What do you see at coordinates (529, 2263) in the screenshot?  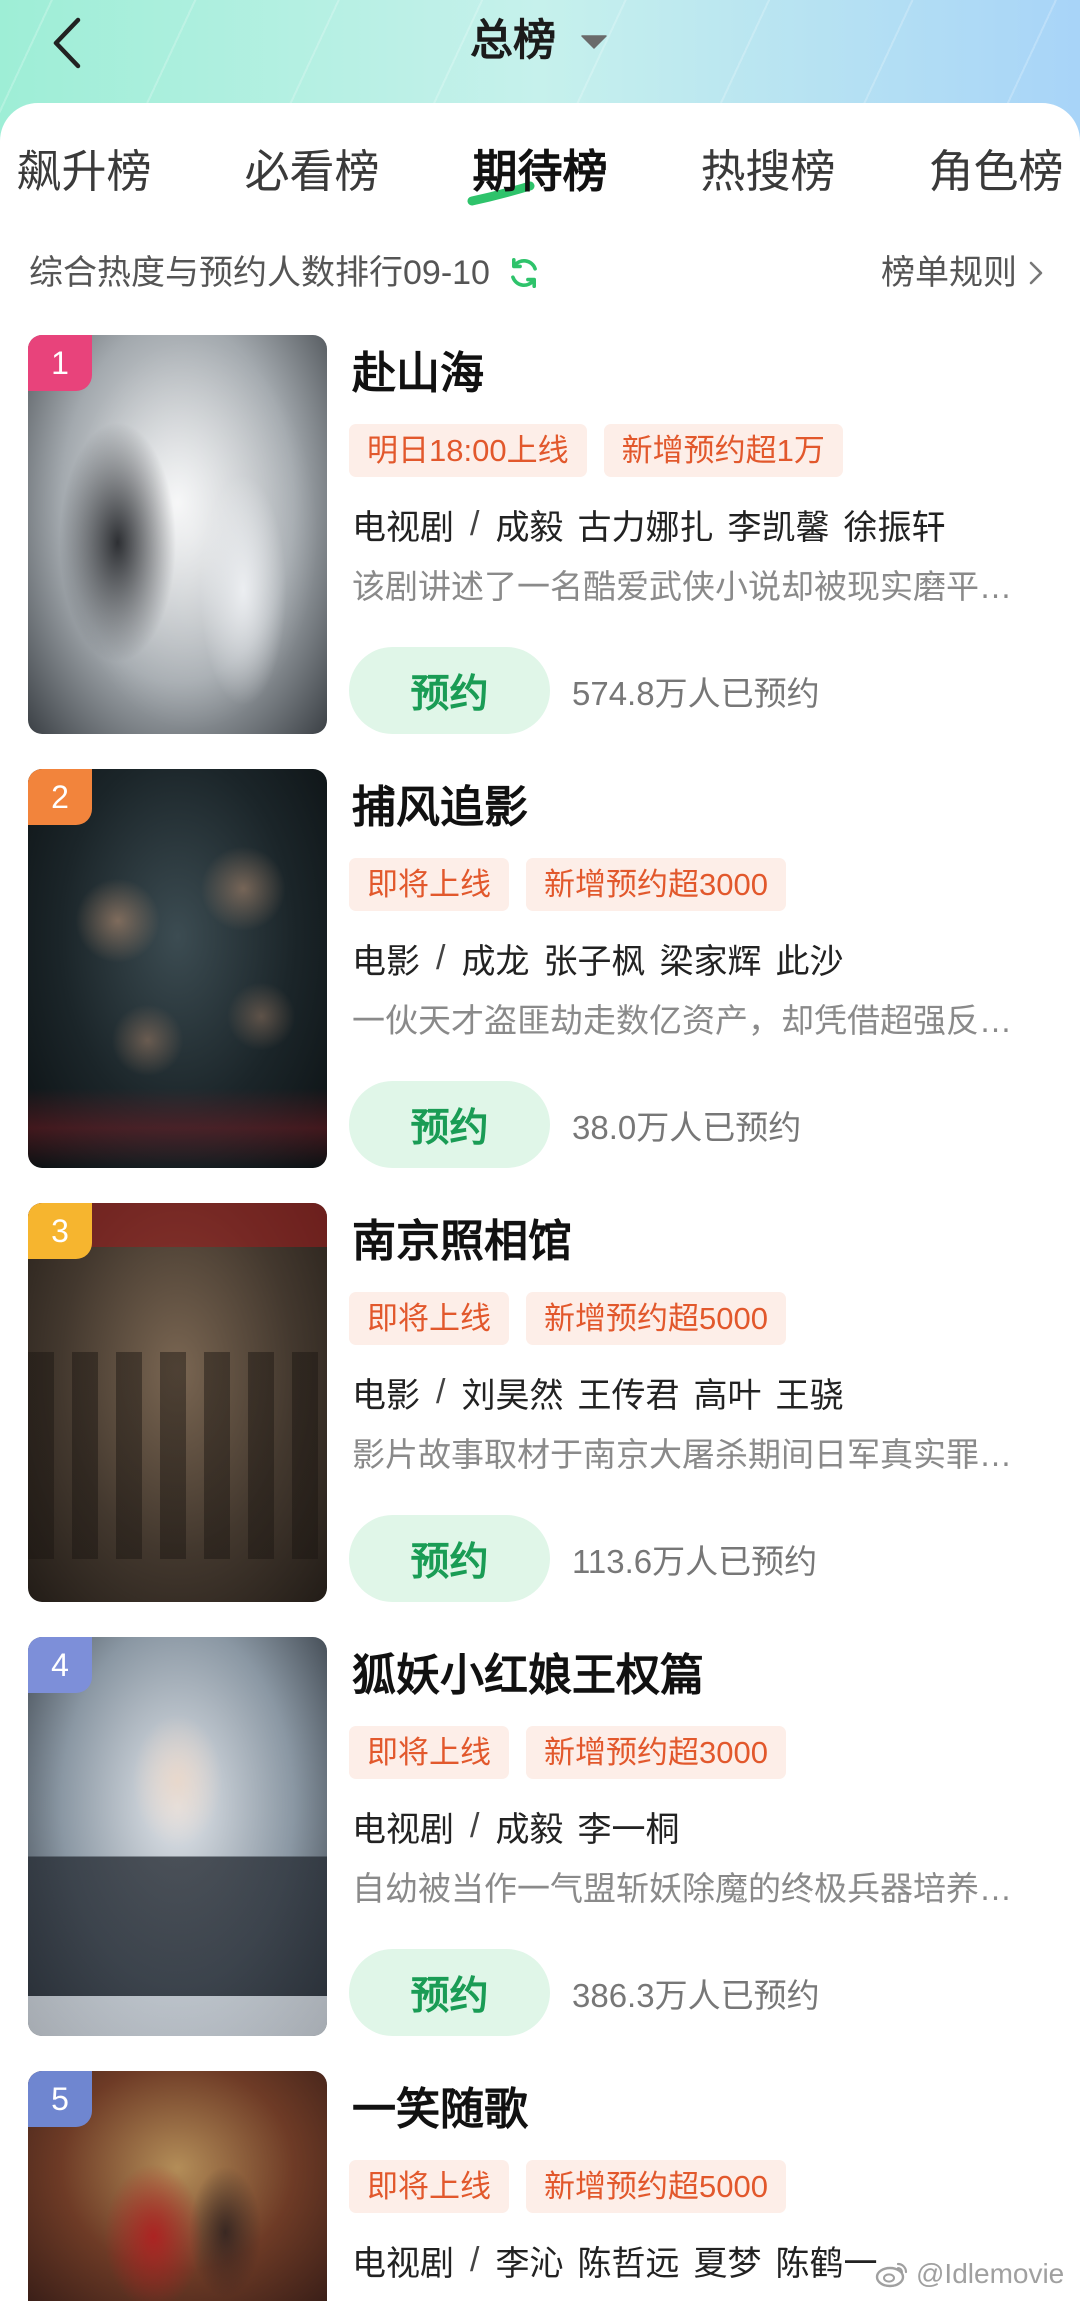 I see `cast-name: 李沁` at bounding box center [529, 2263].